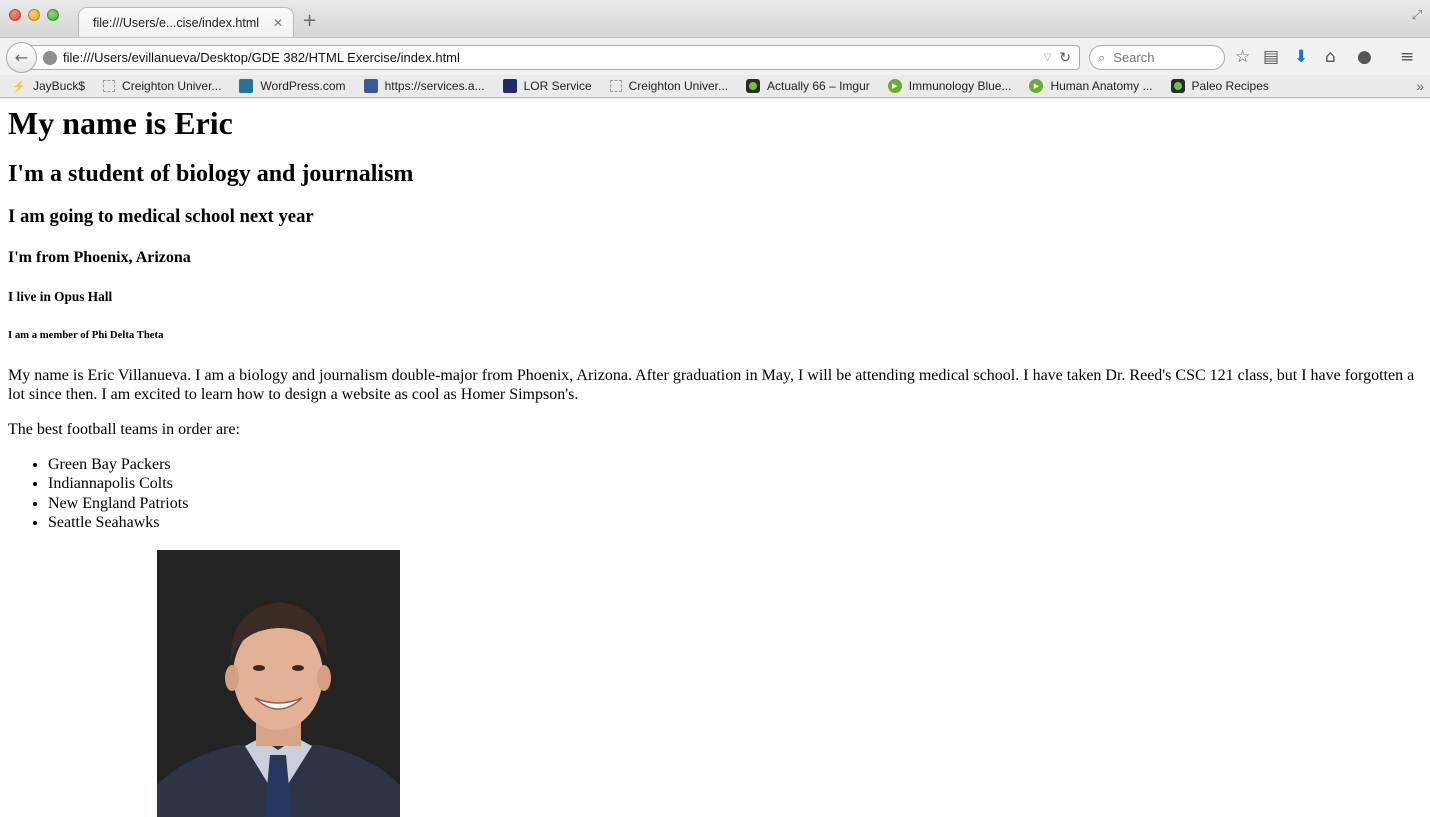  I want to click on back-button: ←, so click(21, 57).